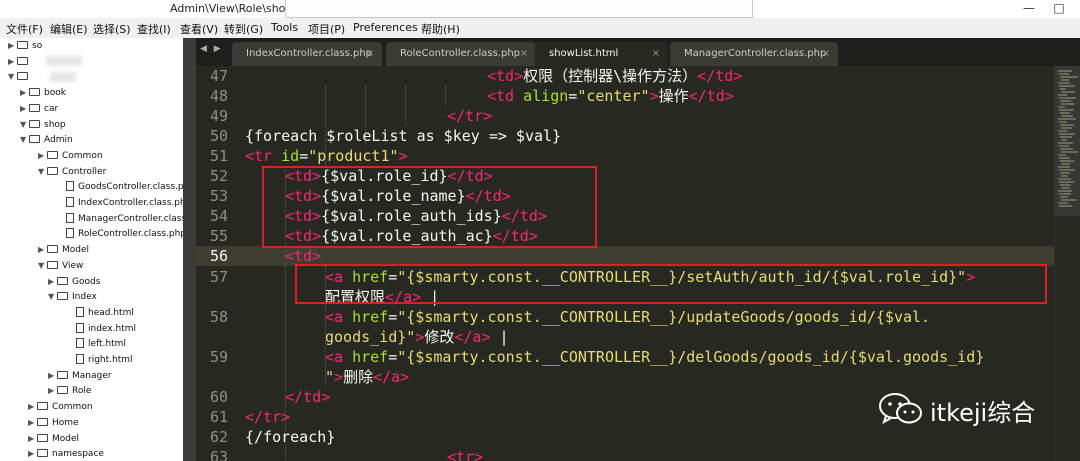  Describe the element at coordinates (104, 360) in the screenshot. I see `tree-file-right-html: right.html` at that location.